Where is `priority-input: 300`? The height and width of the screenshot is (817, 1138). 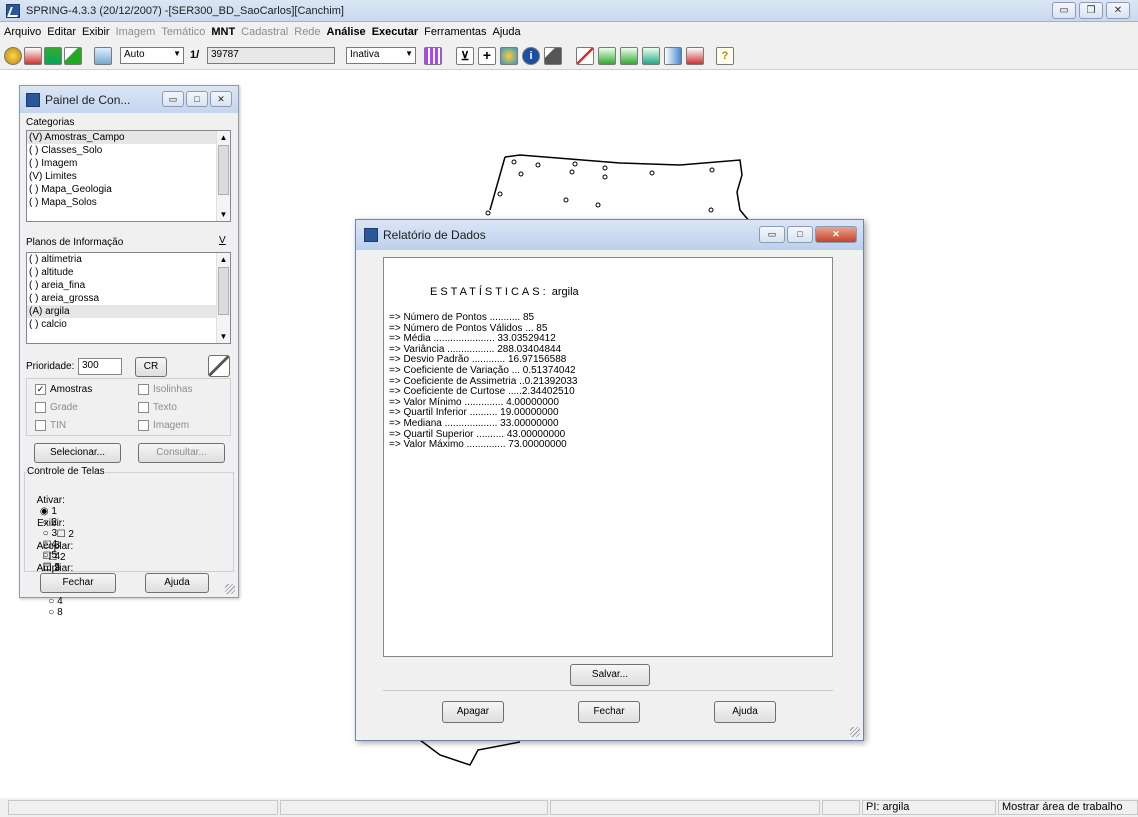
priority-input: 300 is located at coordinates (100, 366).